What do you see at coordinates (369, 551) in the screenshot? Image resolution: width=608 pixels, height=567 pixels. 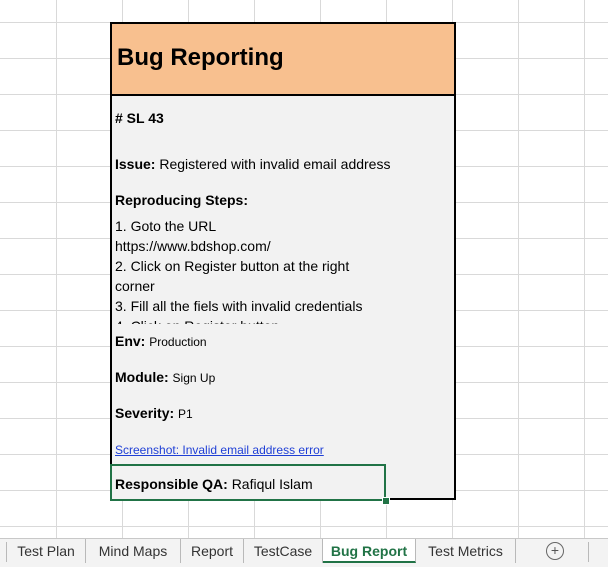 I see `tab-bug-report: Bug Report` at bounding box center [369, 551].